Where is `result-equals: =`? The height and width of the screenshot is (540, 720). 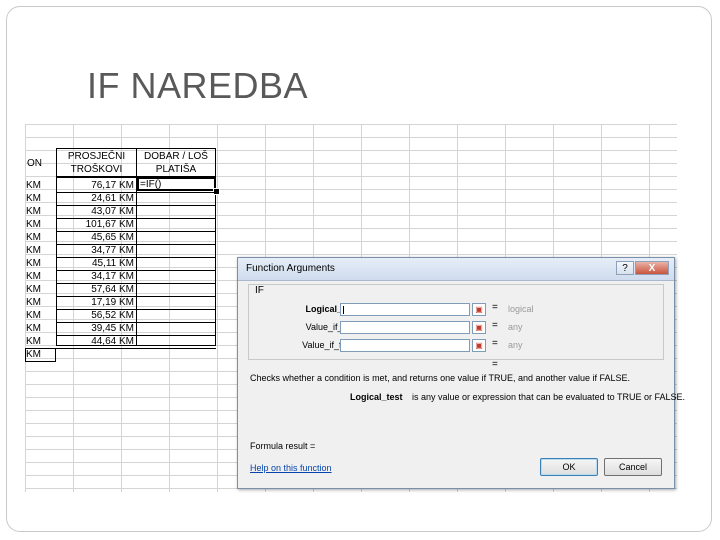 result-equals: = is located at coordinates (495, 364).